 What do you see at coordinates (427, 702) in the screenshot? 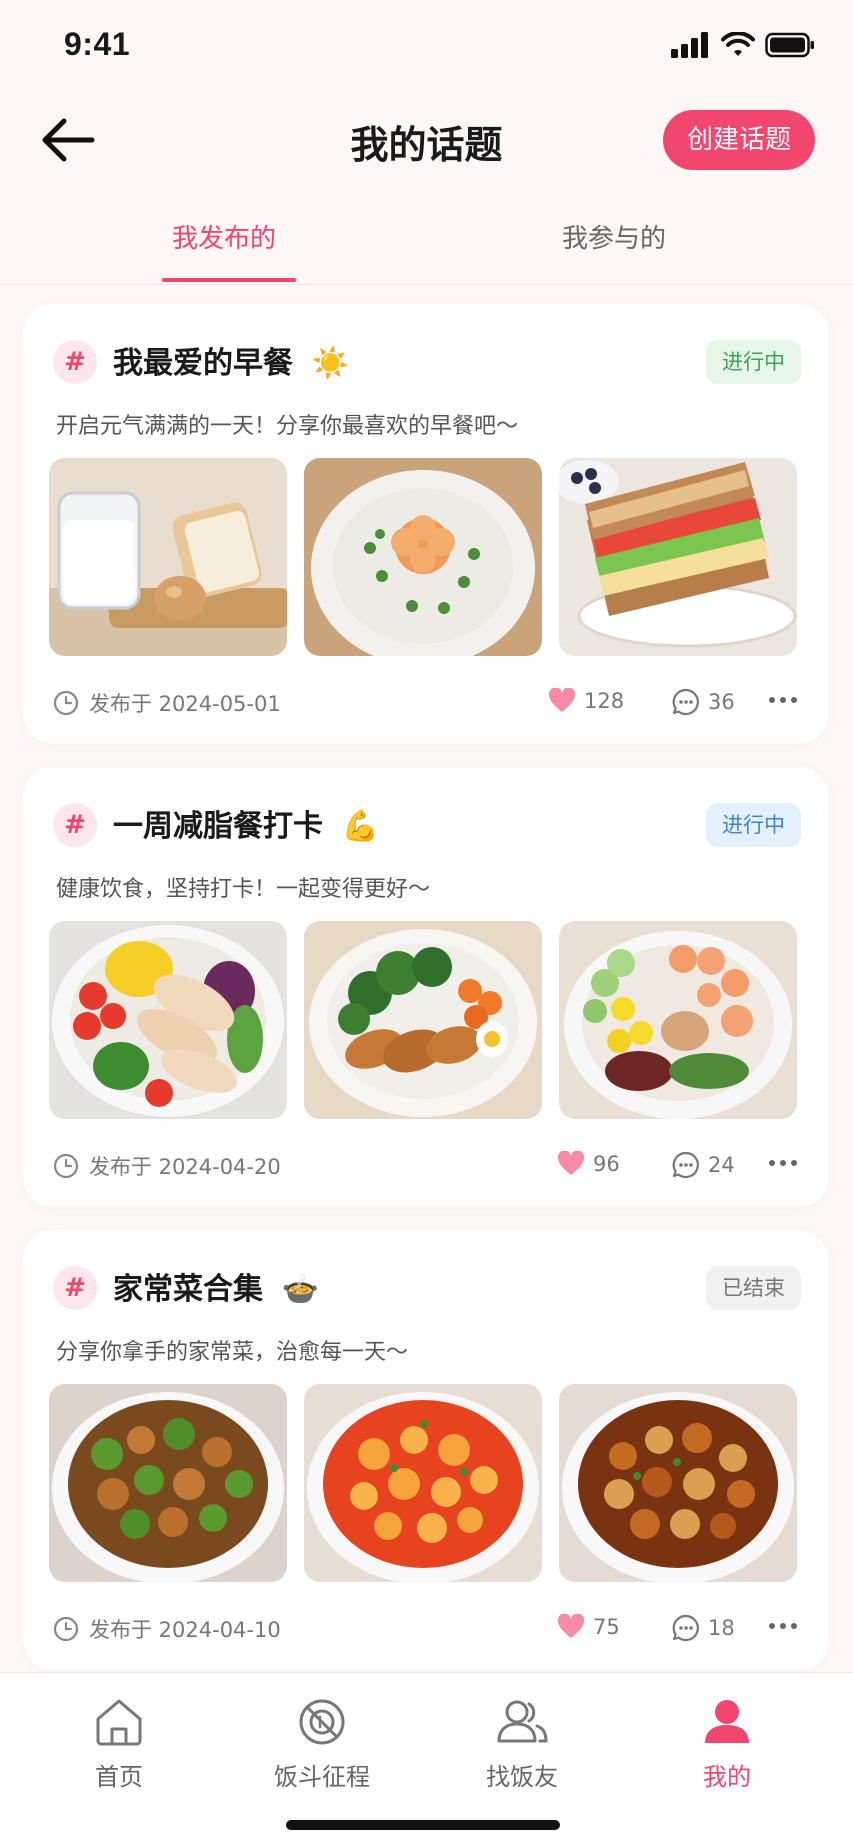
I see `topic-footer: 发布于 2024-05-01 128 36` at bounding box center [427, 702].